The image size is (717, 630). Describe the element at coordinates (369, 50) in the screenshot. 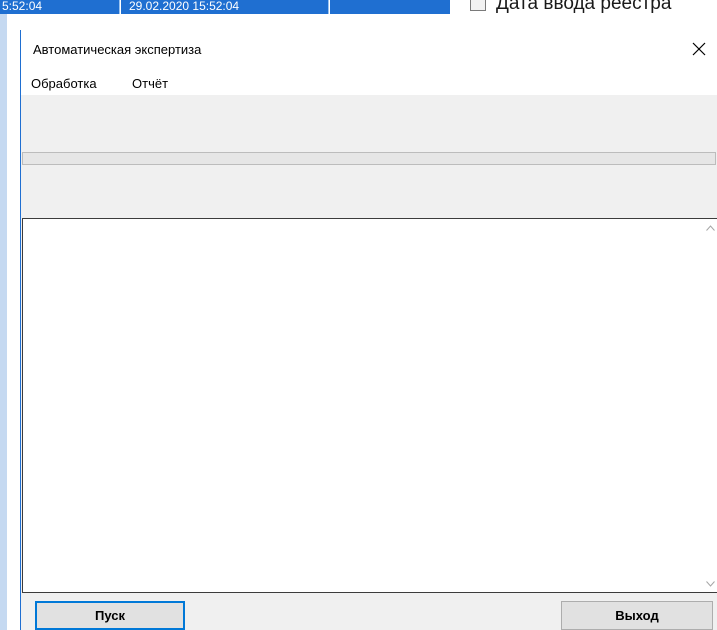

I see `dialog-titlebar: Автоматическая экспертиза` at that location.